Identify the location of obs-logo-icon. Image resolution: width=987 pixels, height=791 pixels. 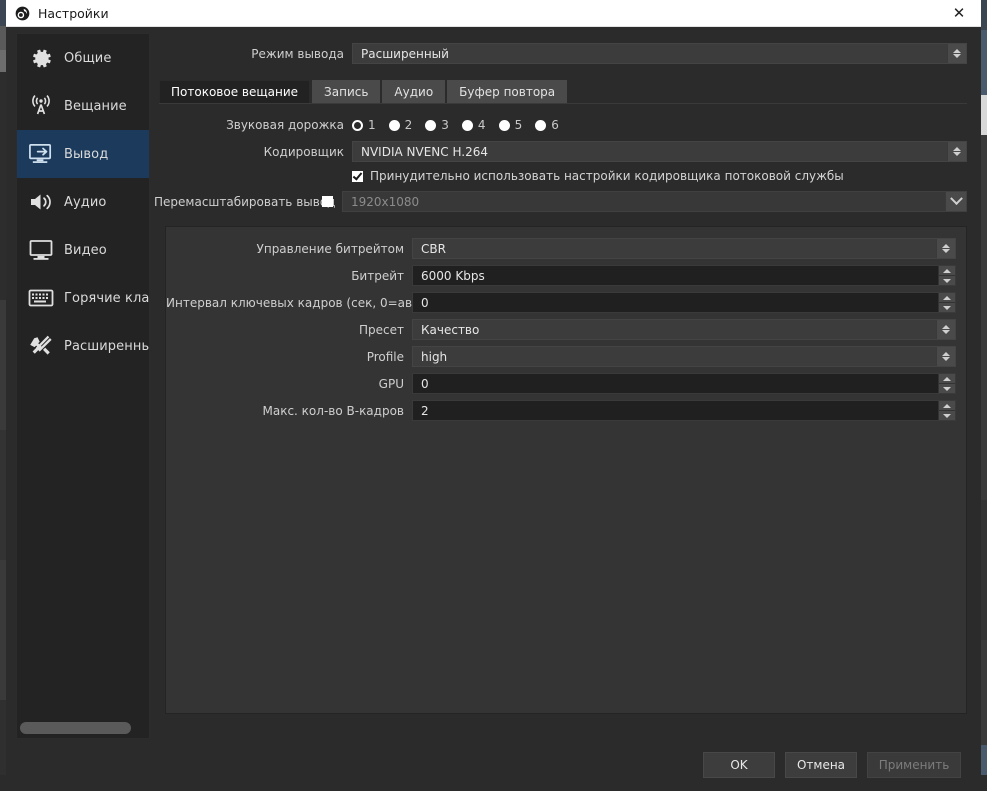
(22, 13).